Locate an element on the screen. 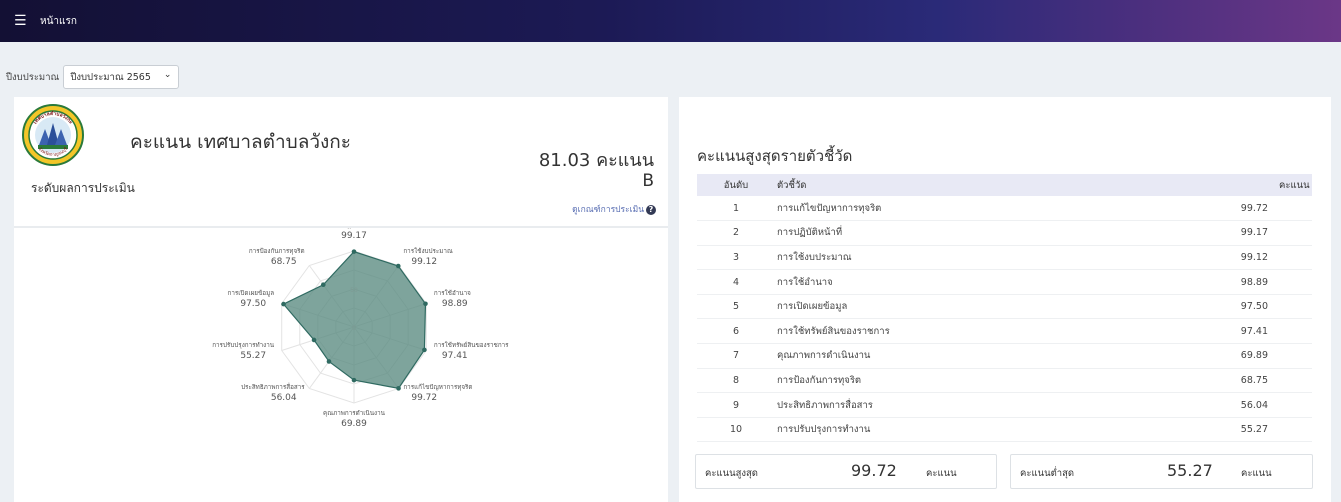 This screenshot has width=1341, height=502. criteria-link-text: ดูเกณฑ์การประเมิน is located at coordinates (608, 210).